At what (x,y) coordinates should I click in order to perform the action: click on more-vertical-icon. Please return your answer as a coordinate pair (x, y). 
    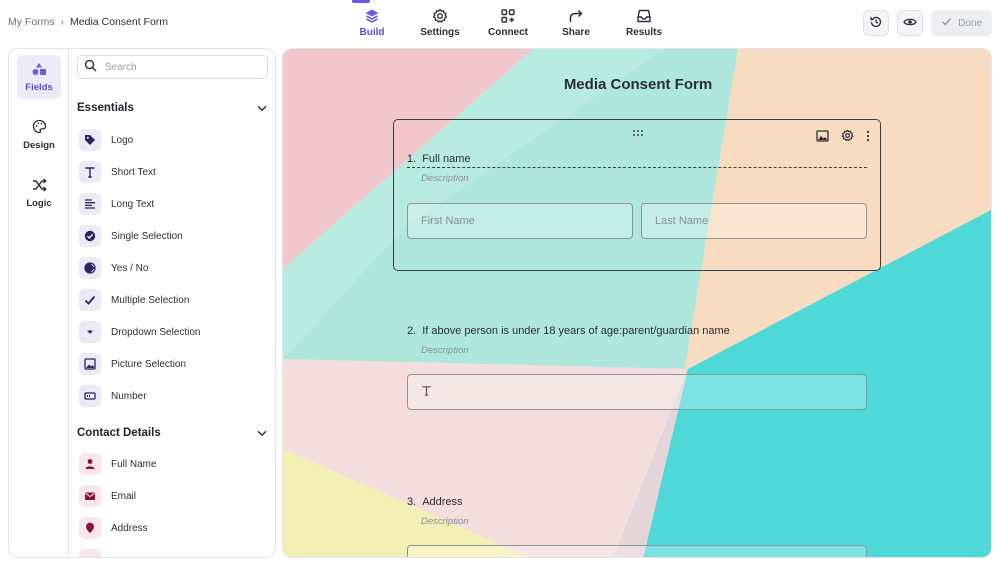
    Looking at the image, I should click on (868, 137).